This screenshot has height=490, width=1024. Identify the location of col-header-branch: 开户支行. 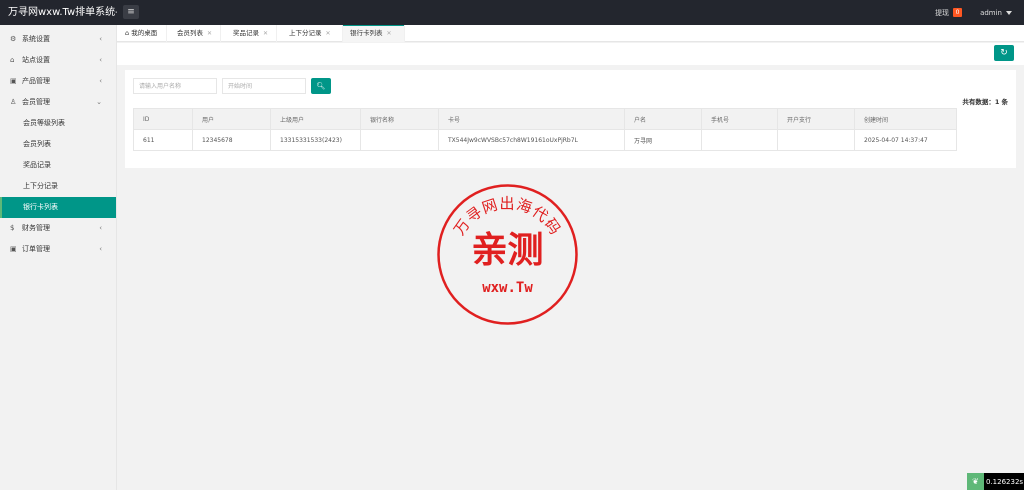
(816, 119).